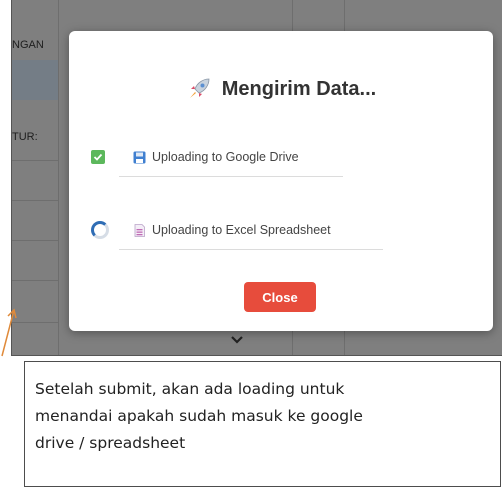 This screenshot has width=502, height=487. What do you see at coordinates (199, 88) in the screenshot?
I see `rocket-icon` at bounding box center [199, 88].